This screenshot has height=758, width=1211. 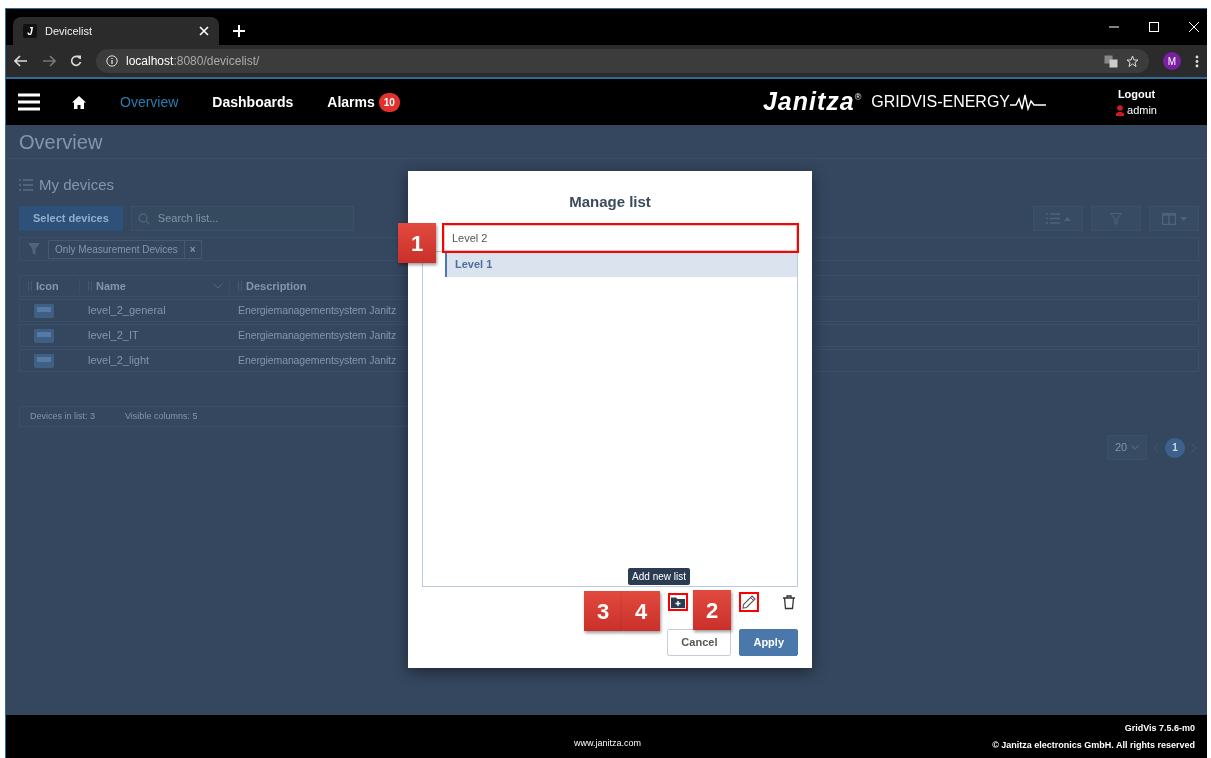 What do you see at coordinates (30, 31) in the screenshot?
I see `favicon: J` at bounding box center [30, 31].